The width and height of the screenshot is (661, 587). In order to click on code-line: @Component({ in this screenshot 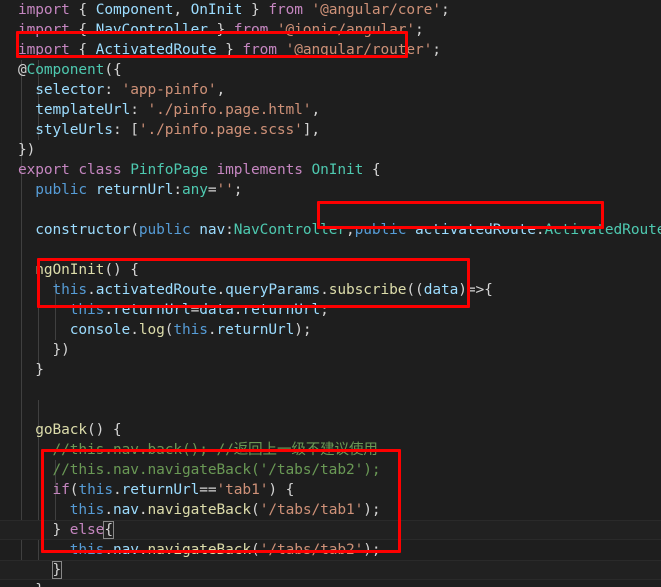, I will do `click(330, 70)`.